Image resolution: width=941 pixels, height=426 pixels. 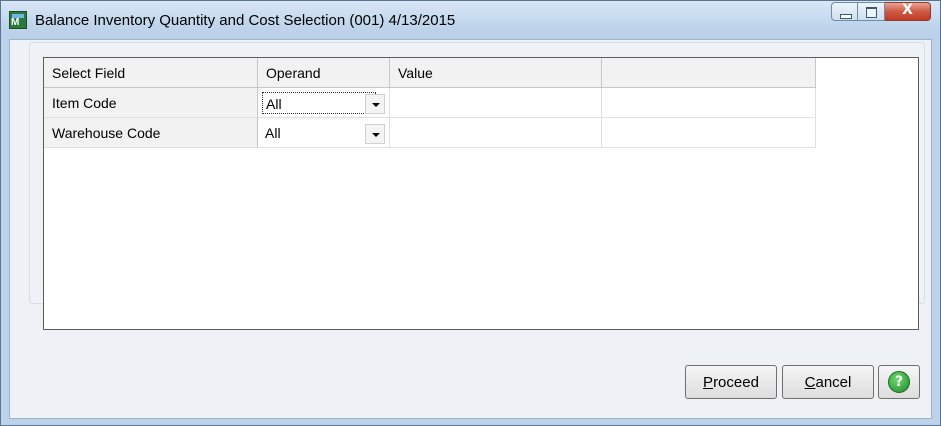 I want to click on minimize-button, so click(x=844, y=11).